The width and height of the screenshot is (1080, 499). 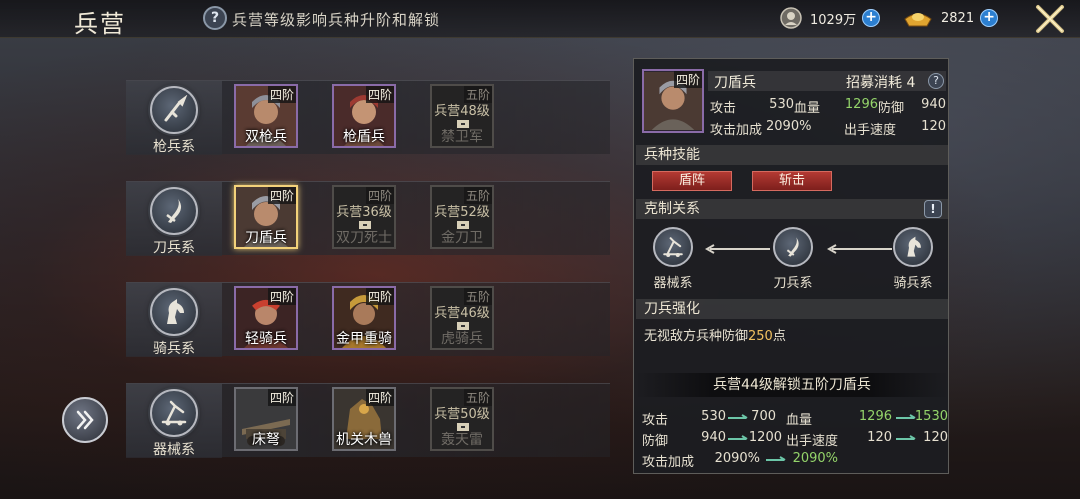 What do you see at coordinates (266, 137) in the screenshot?
I see `unit-name: 双枪兵` at bounding box center [266, 137].